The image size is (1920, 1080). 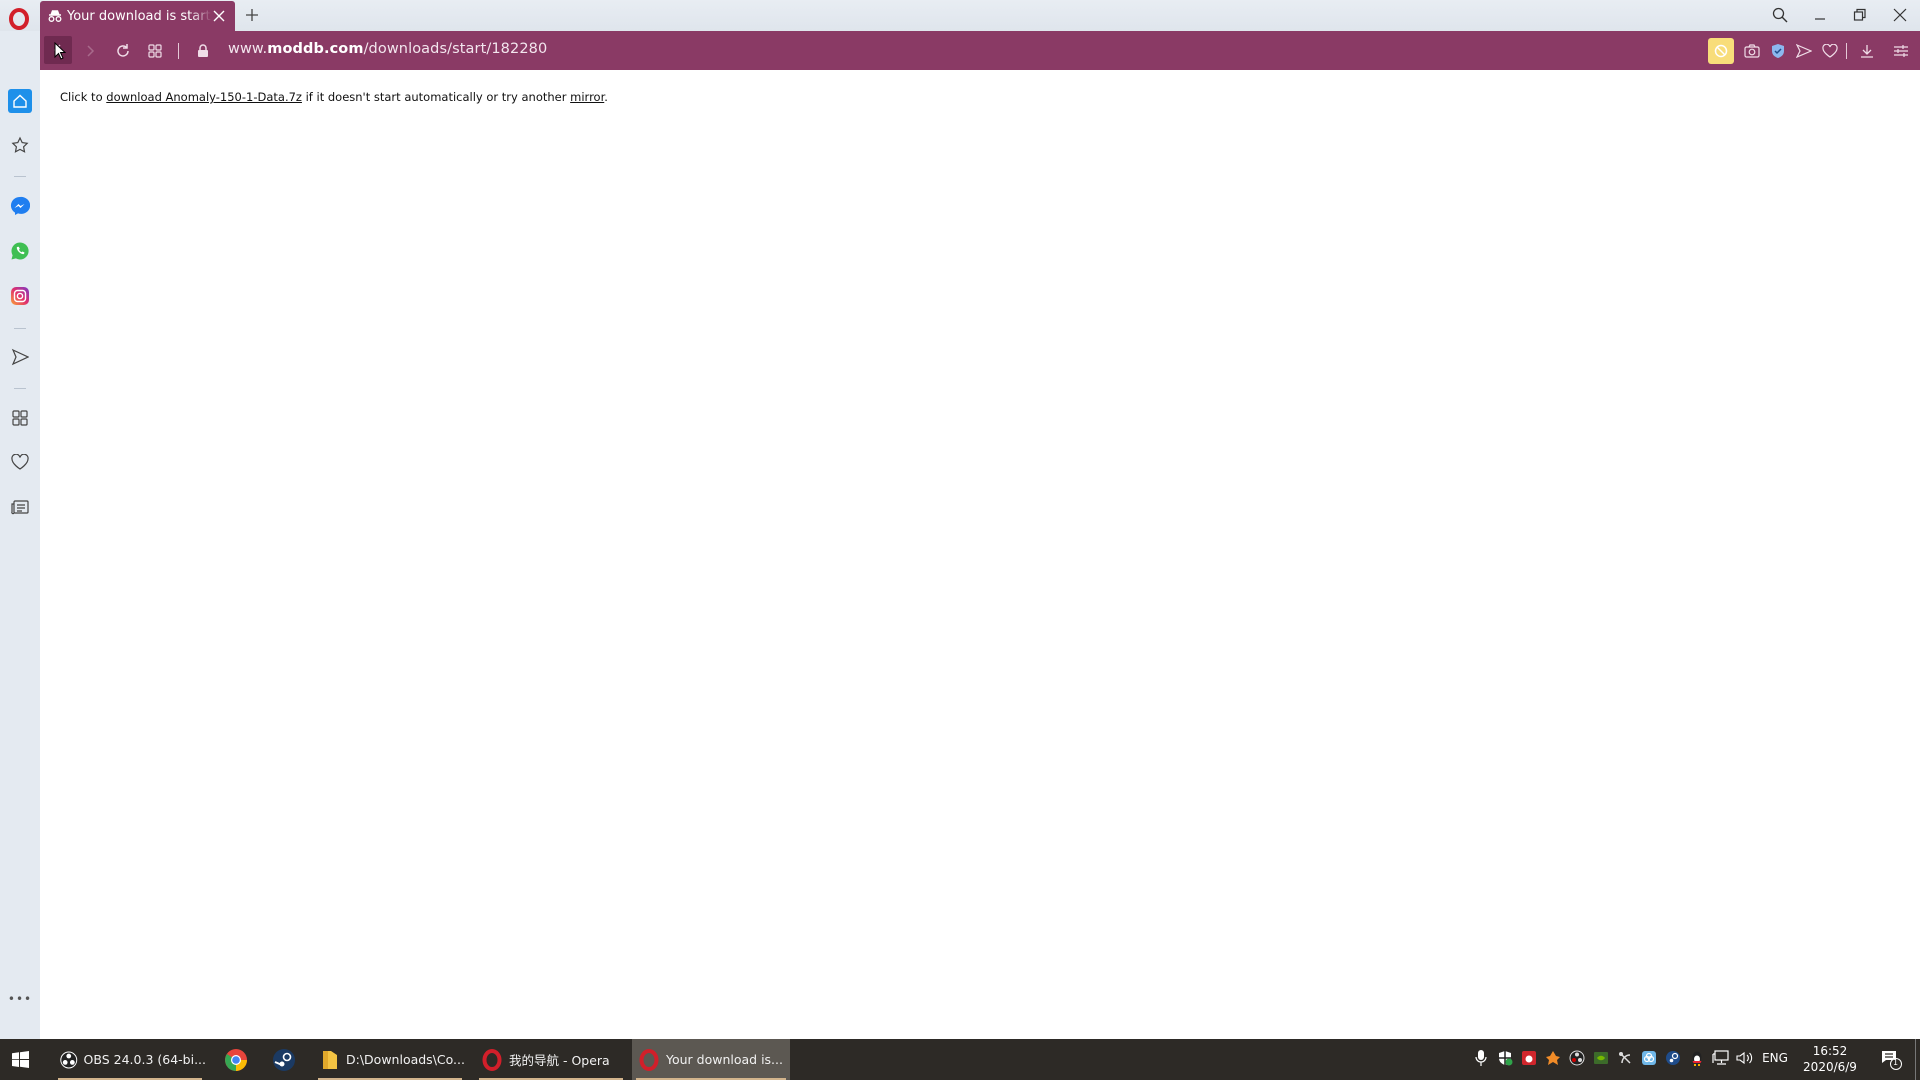 I want to click on action-center-button: 1, so click(x=1891, y=1059).